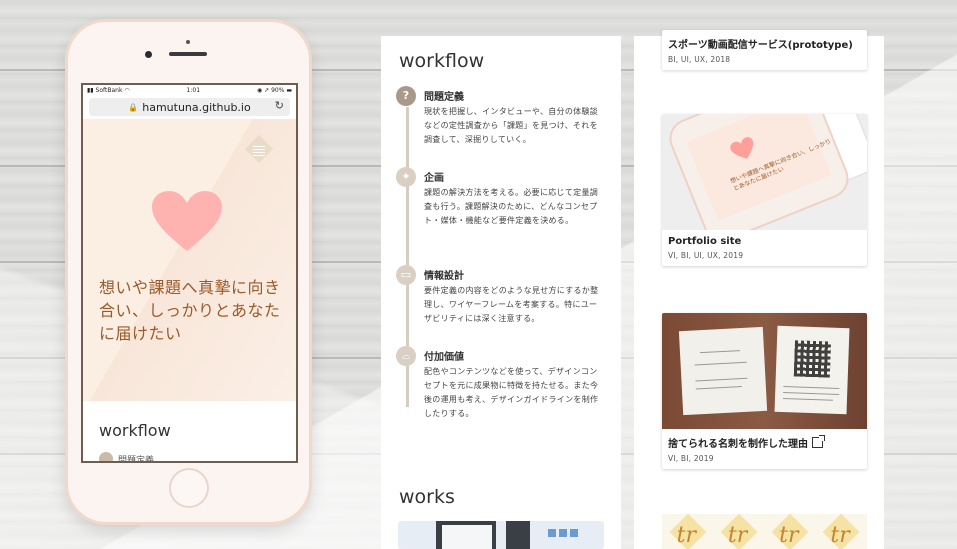 This screenshot has height=549, width=957. I want to click on home-button, so click(189, 488).